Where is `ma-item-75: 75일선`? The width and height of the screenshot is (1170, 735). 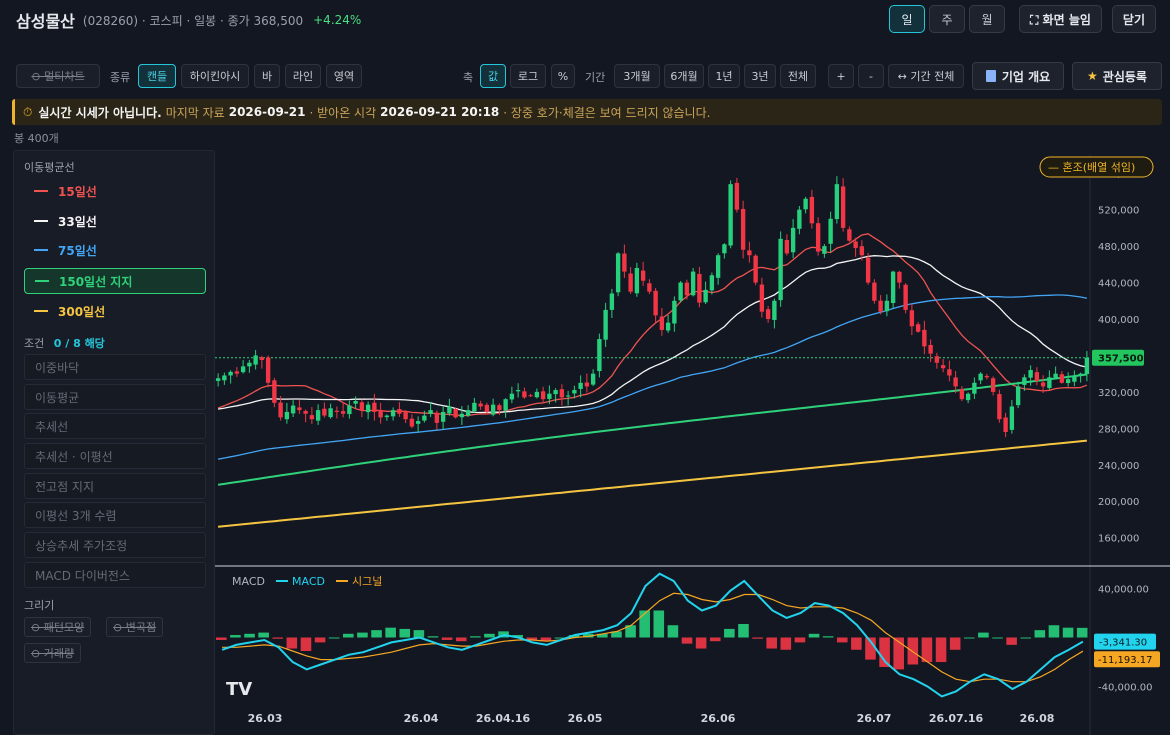 ma-item-75: 75일선 is located at coordinates (115, 250).